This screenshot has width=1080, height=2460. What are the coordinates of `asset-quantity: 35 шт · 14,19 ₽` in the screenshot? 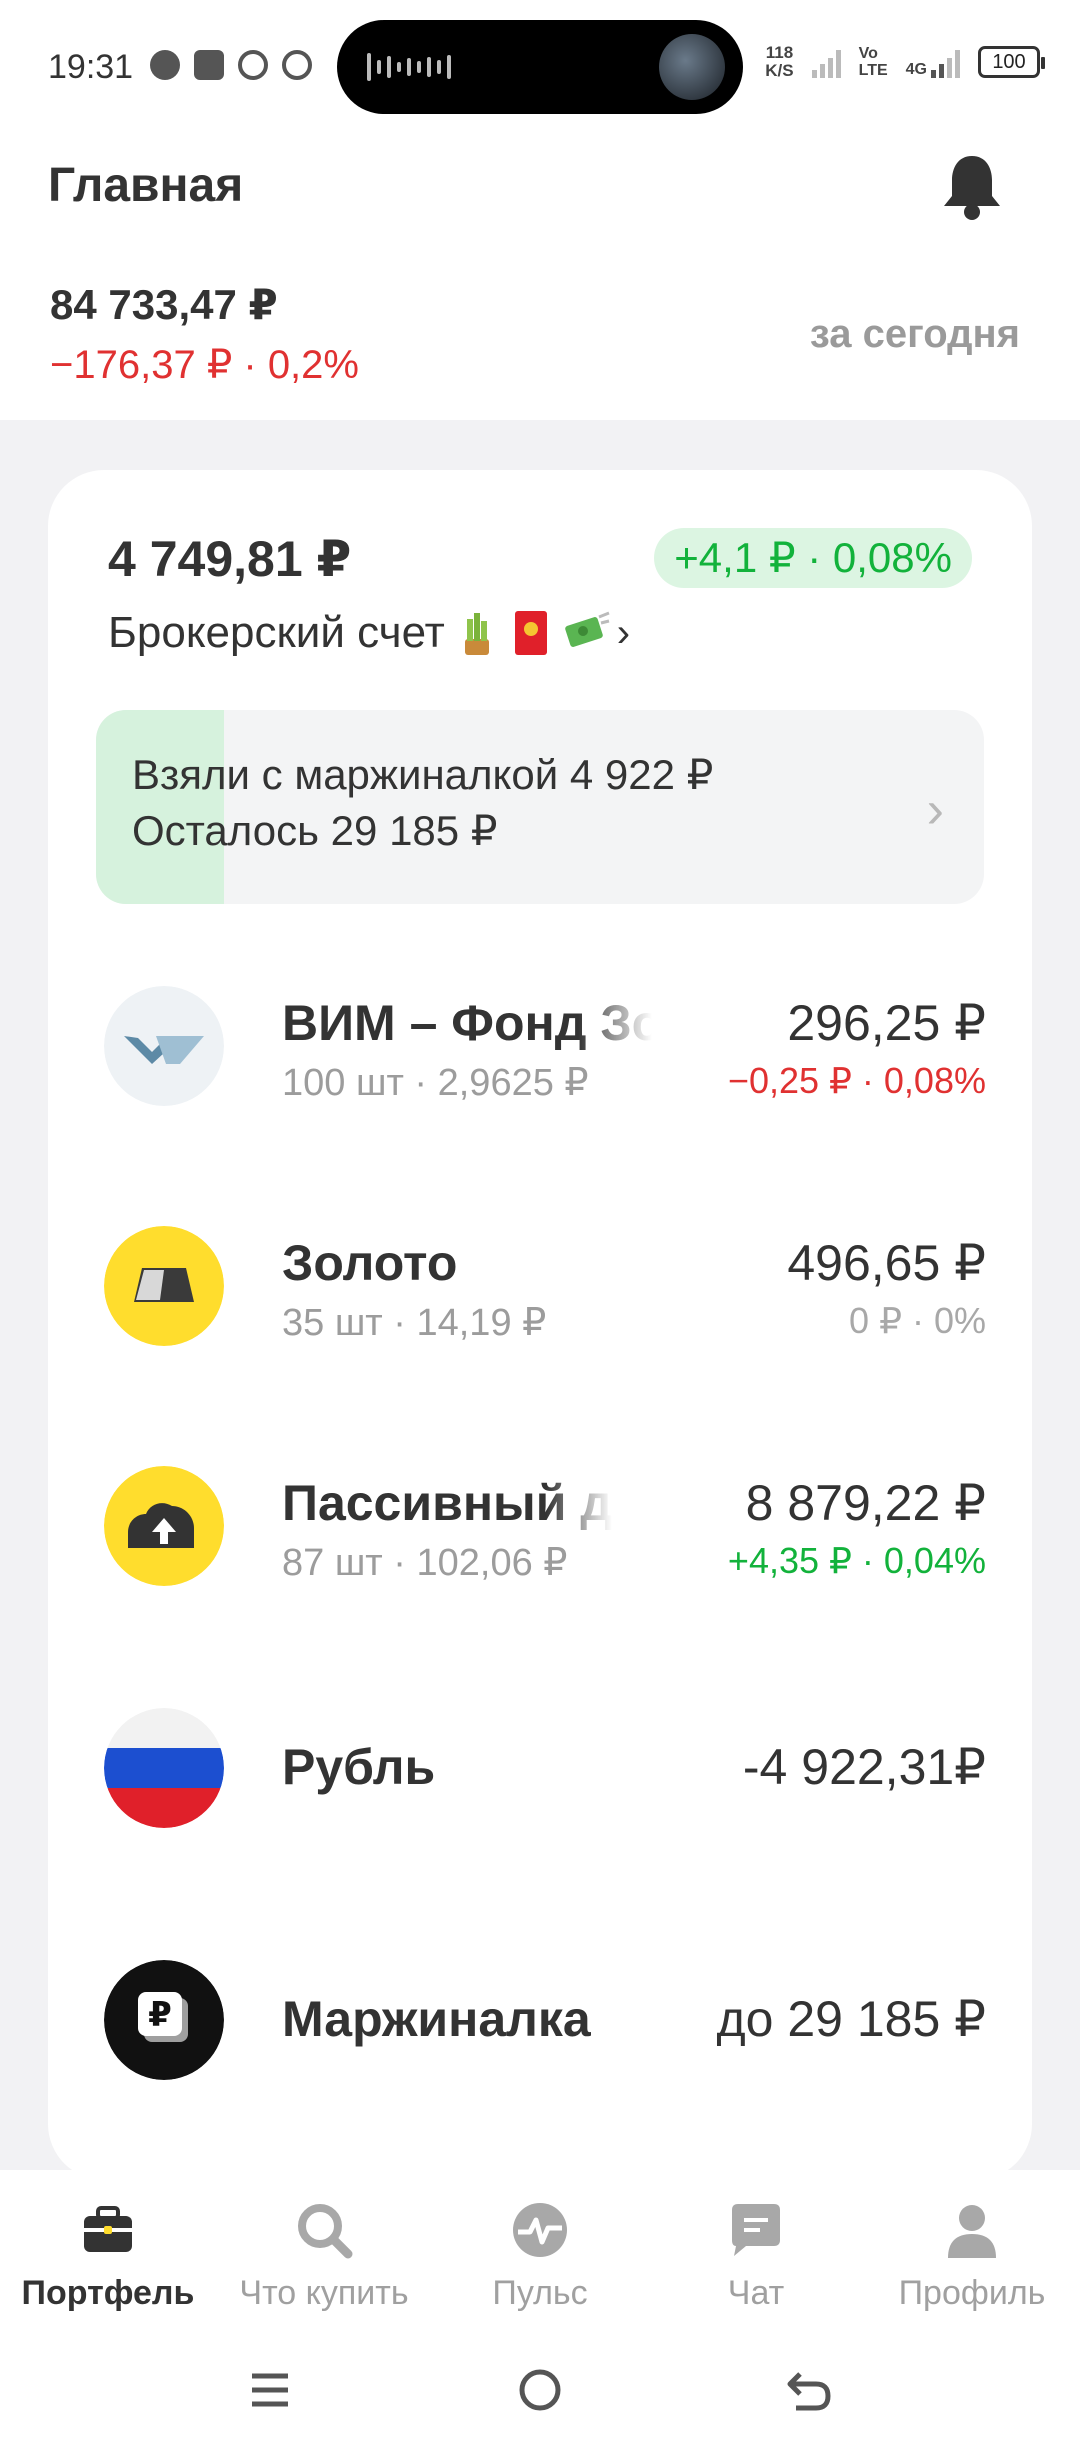 It's located at (414, 1323).